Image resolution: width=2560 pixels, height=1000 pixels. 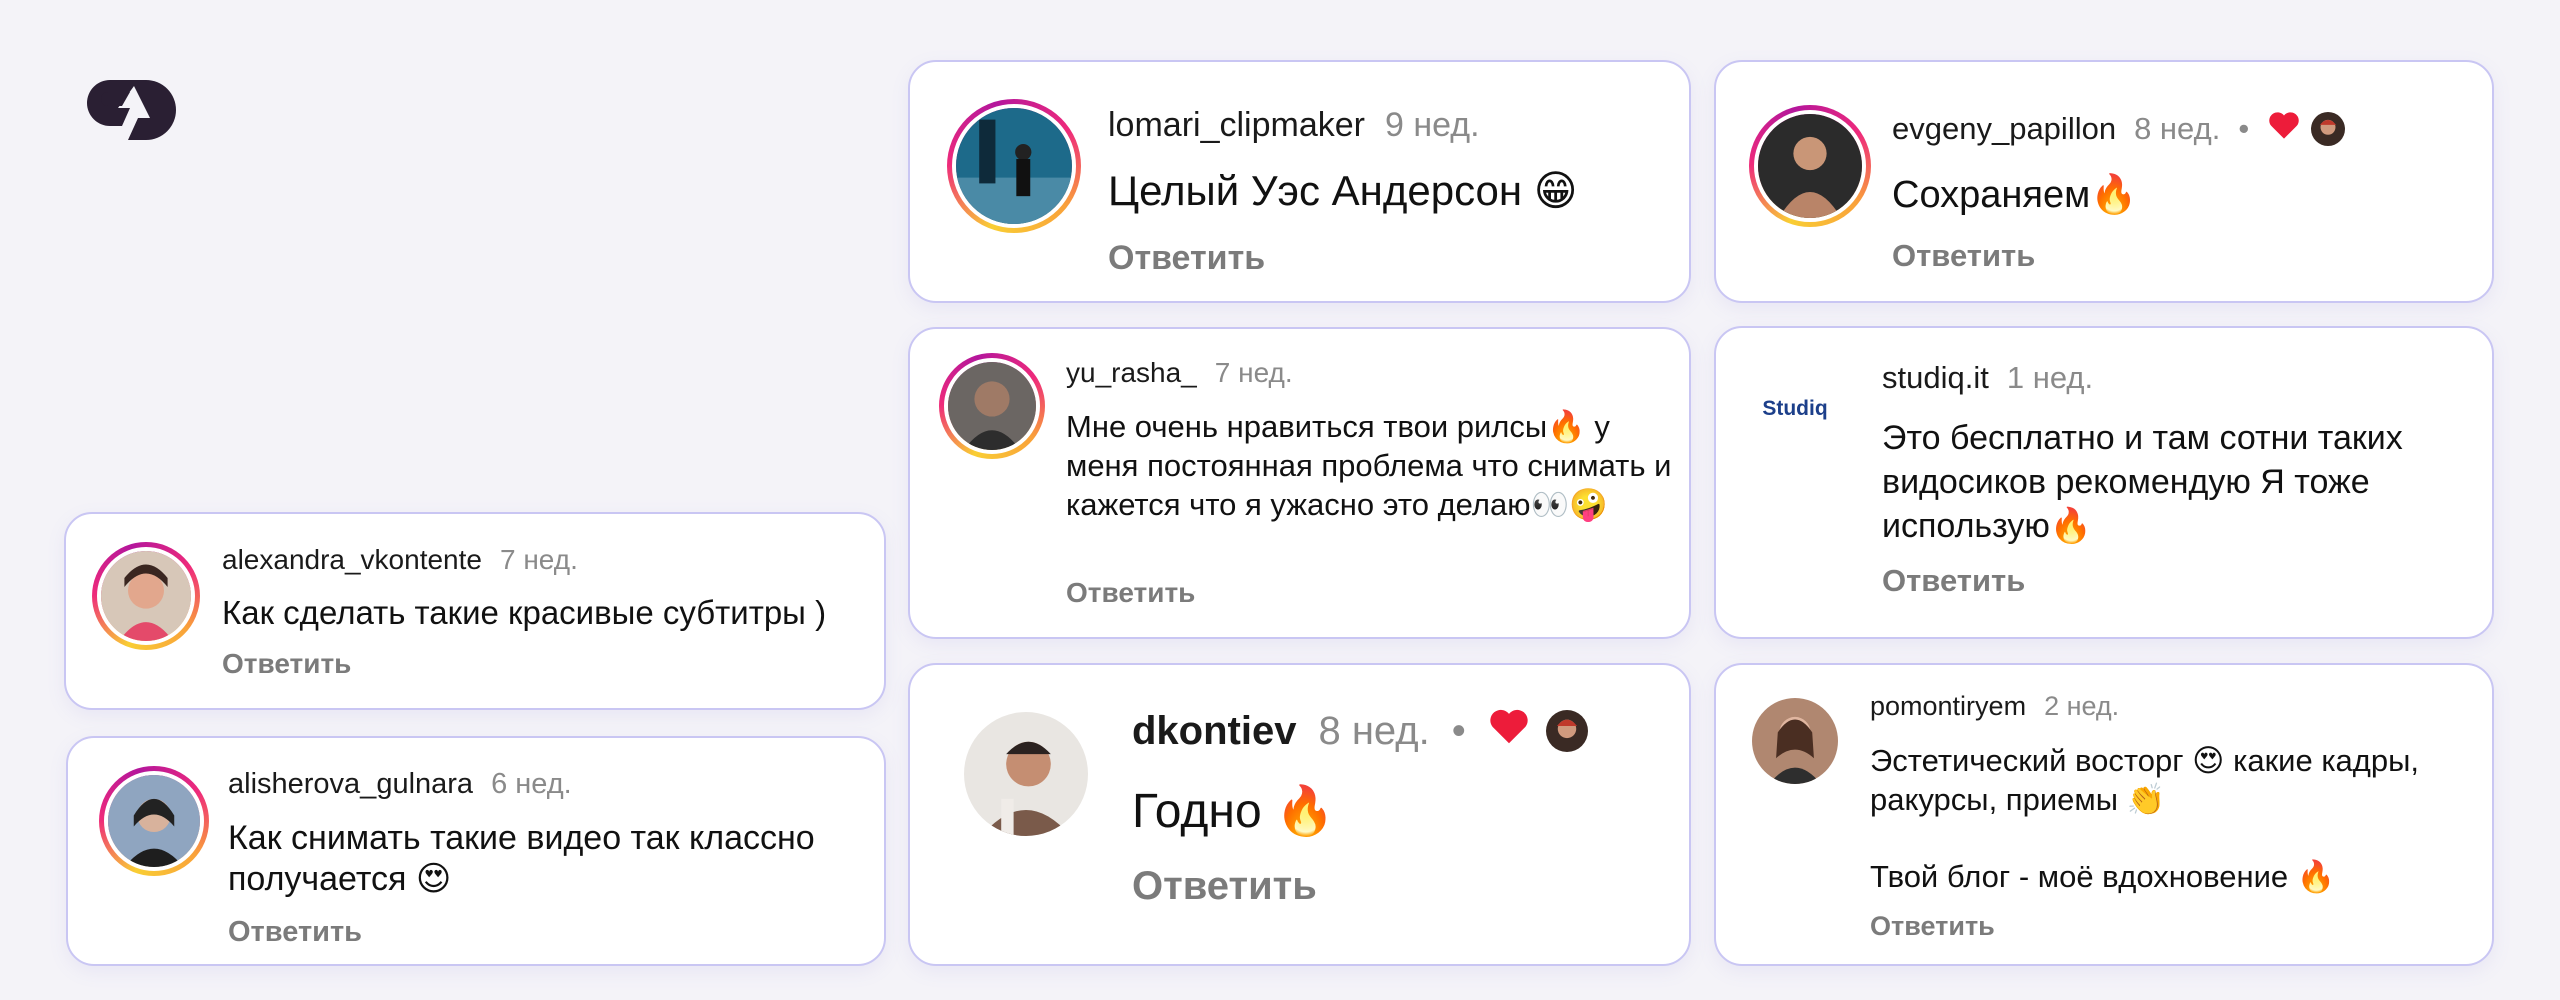 What do you see at coordinates (524, 612) in the screenshot?
I see `comment-text: Как сделать такие красивые субтитры )` at bounding box center [524, 612].